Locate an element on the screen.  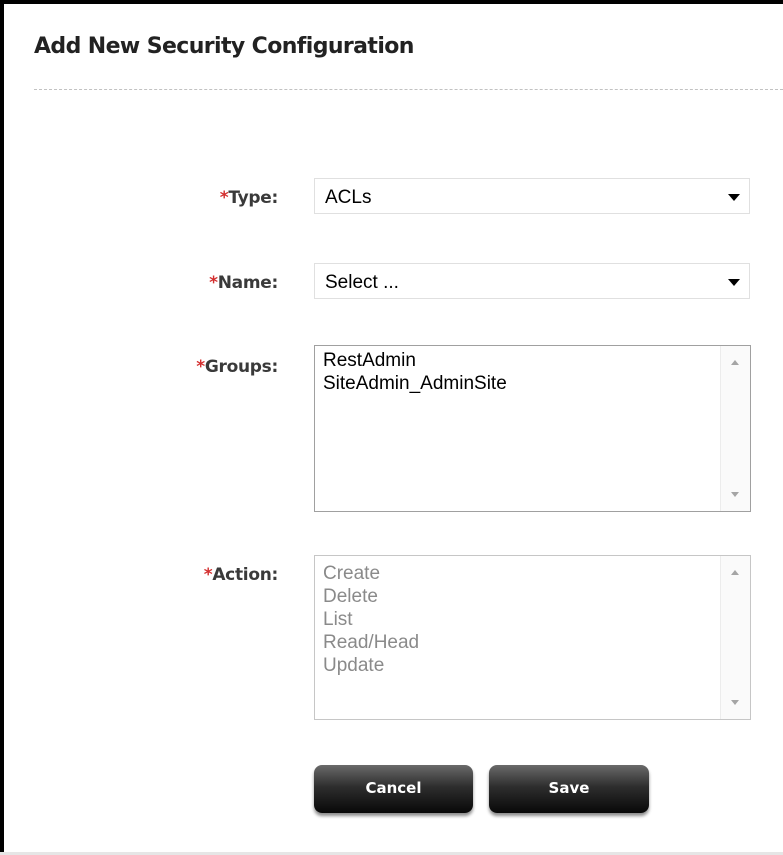
type-label: *Type: is located at coordinates (249, 198).